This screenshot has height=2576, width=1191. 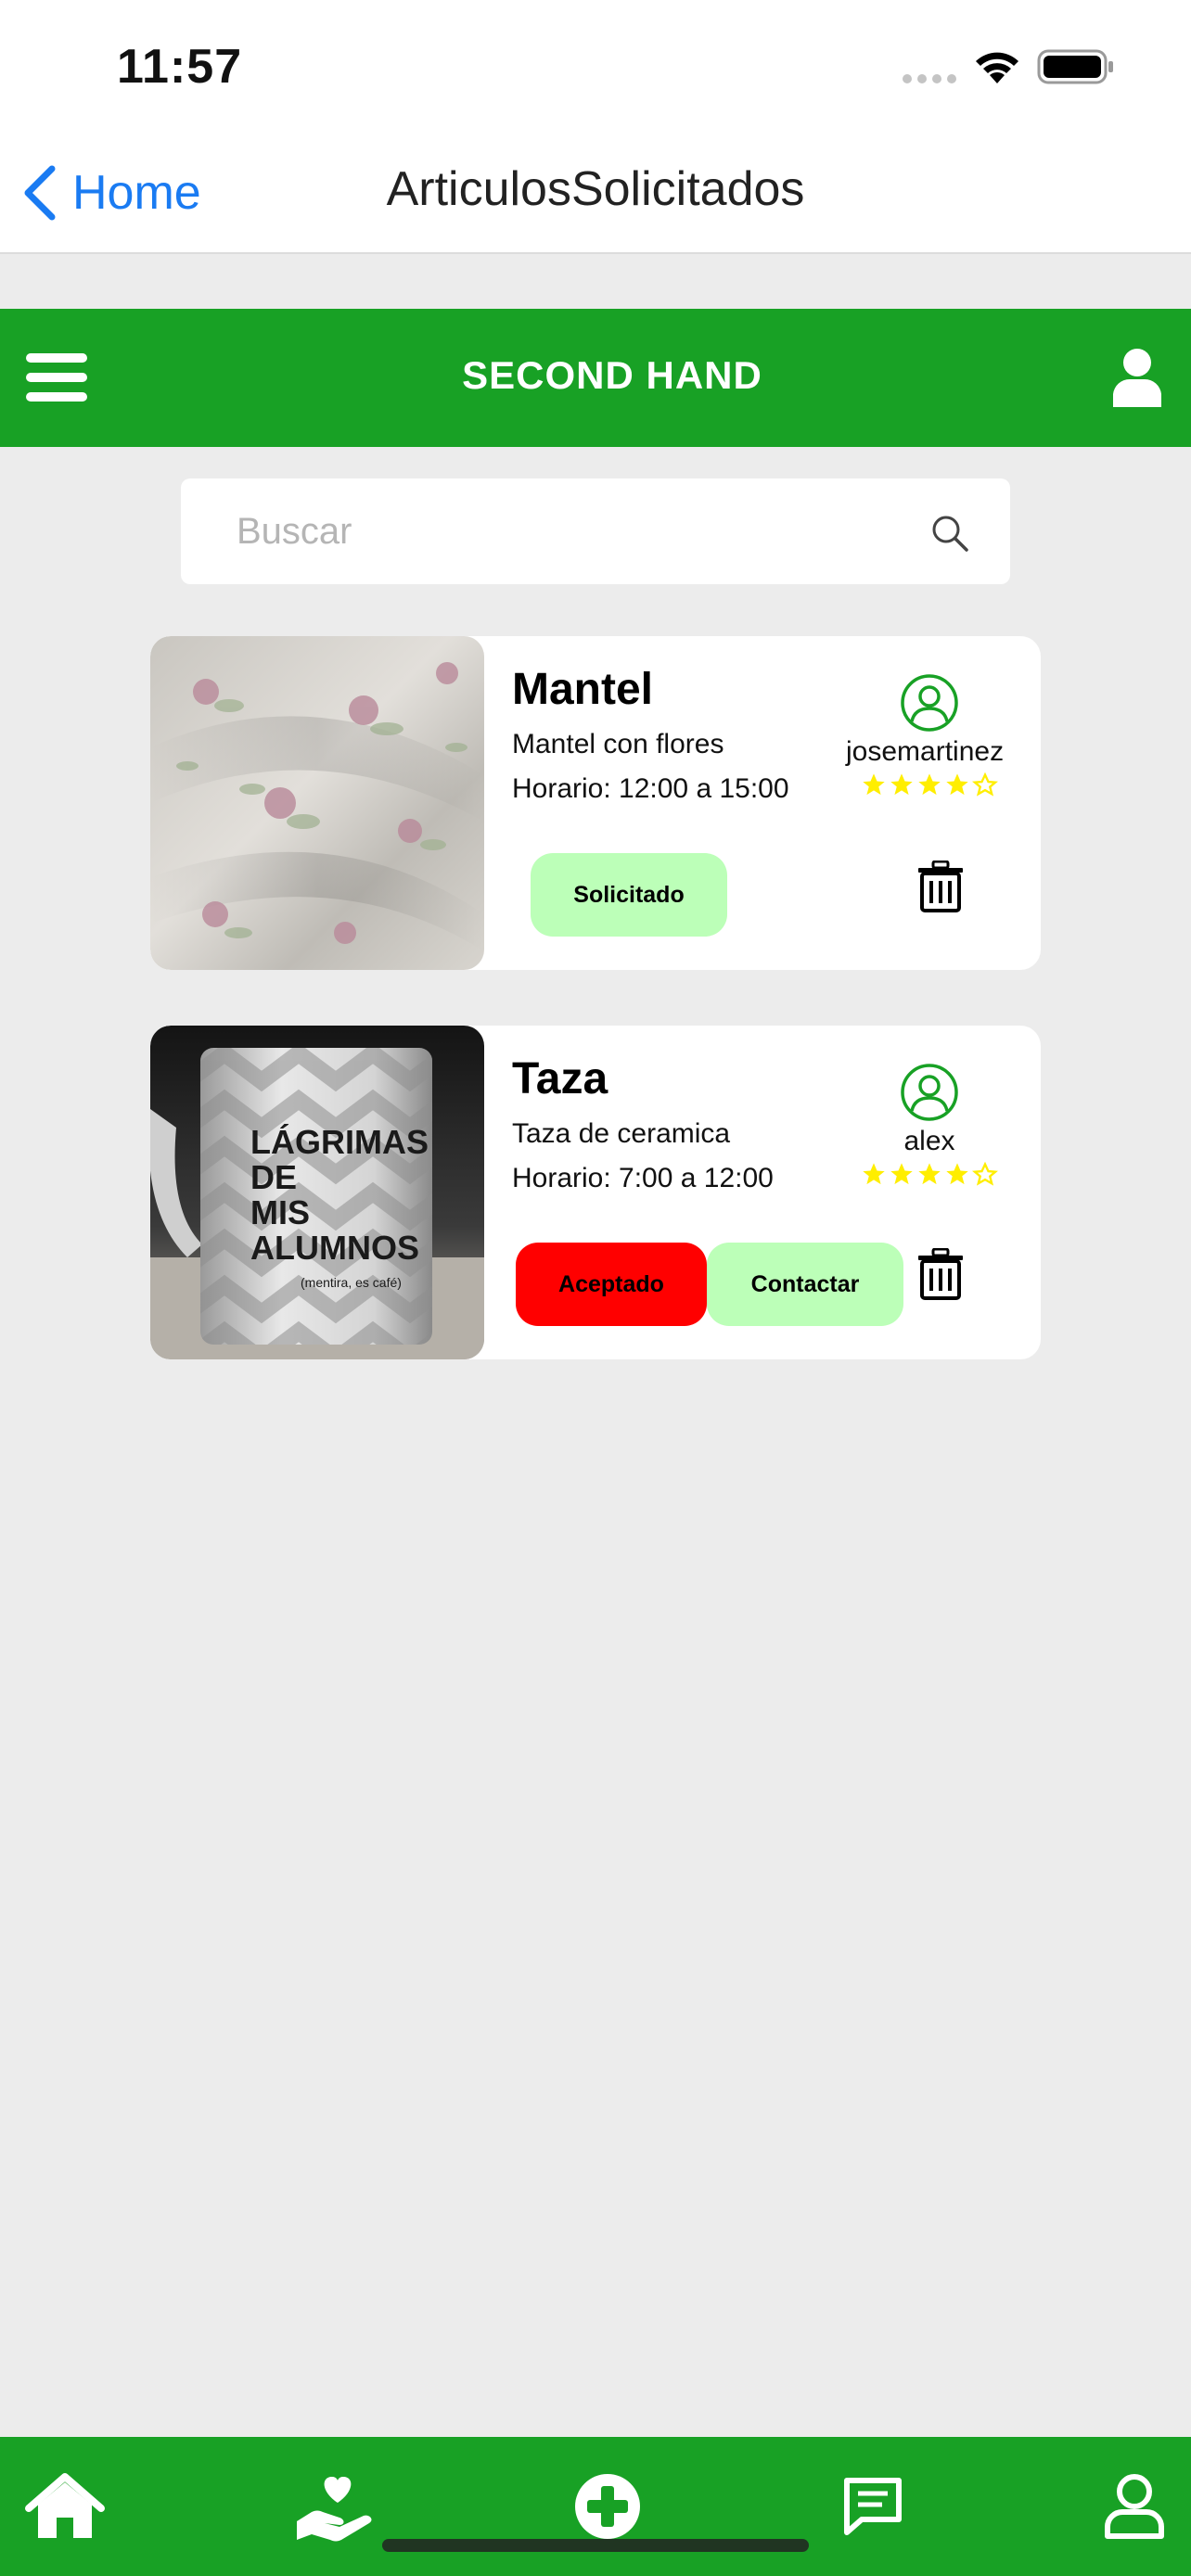 I want to click on back-button: Home, so click(x=110, y=193).